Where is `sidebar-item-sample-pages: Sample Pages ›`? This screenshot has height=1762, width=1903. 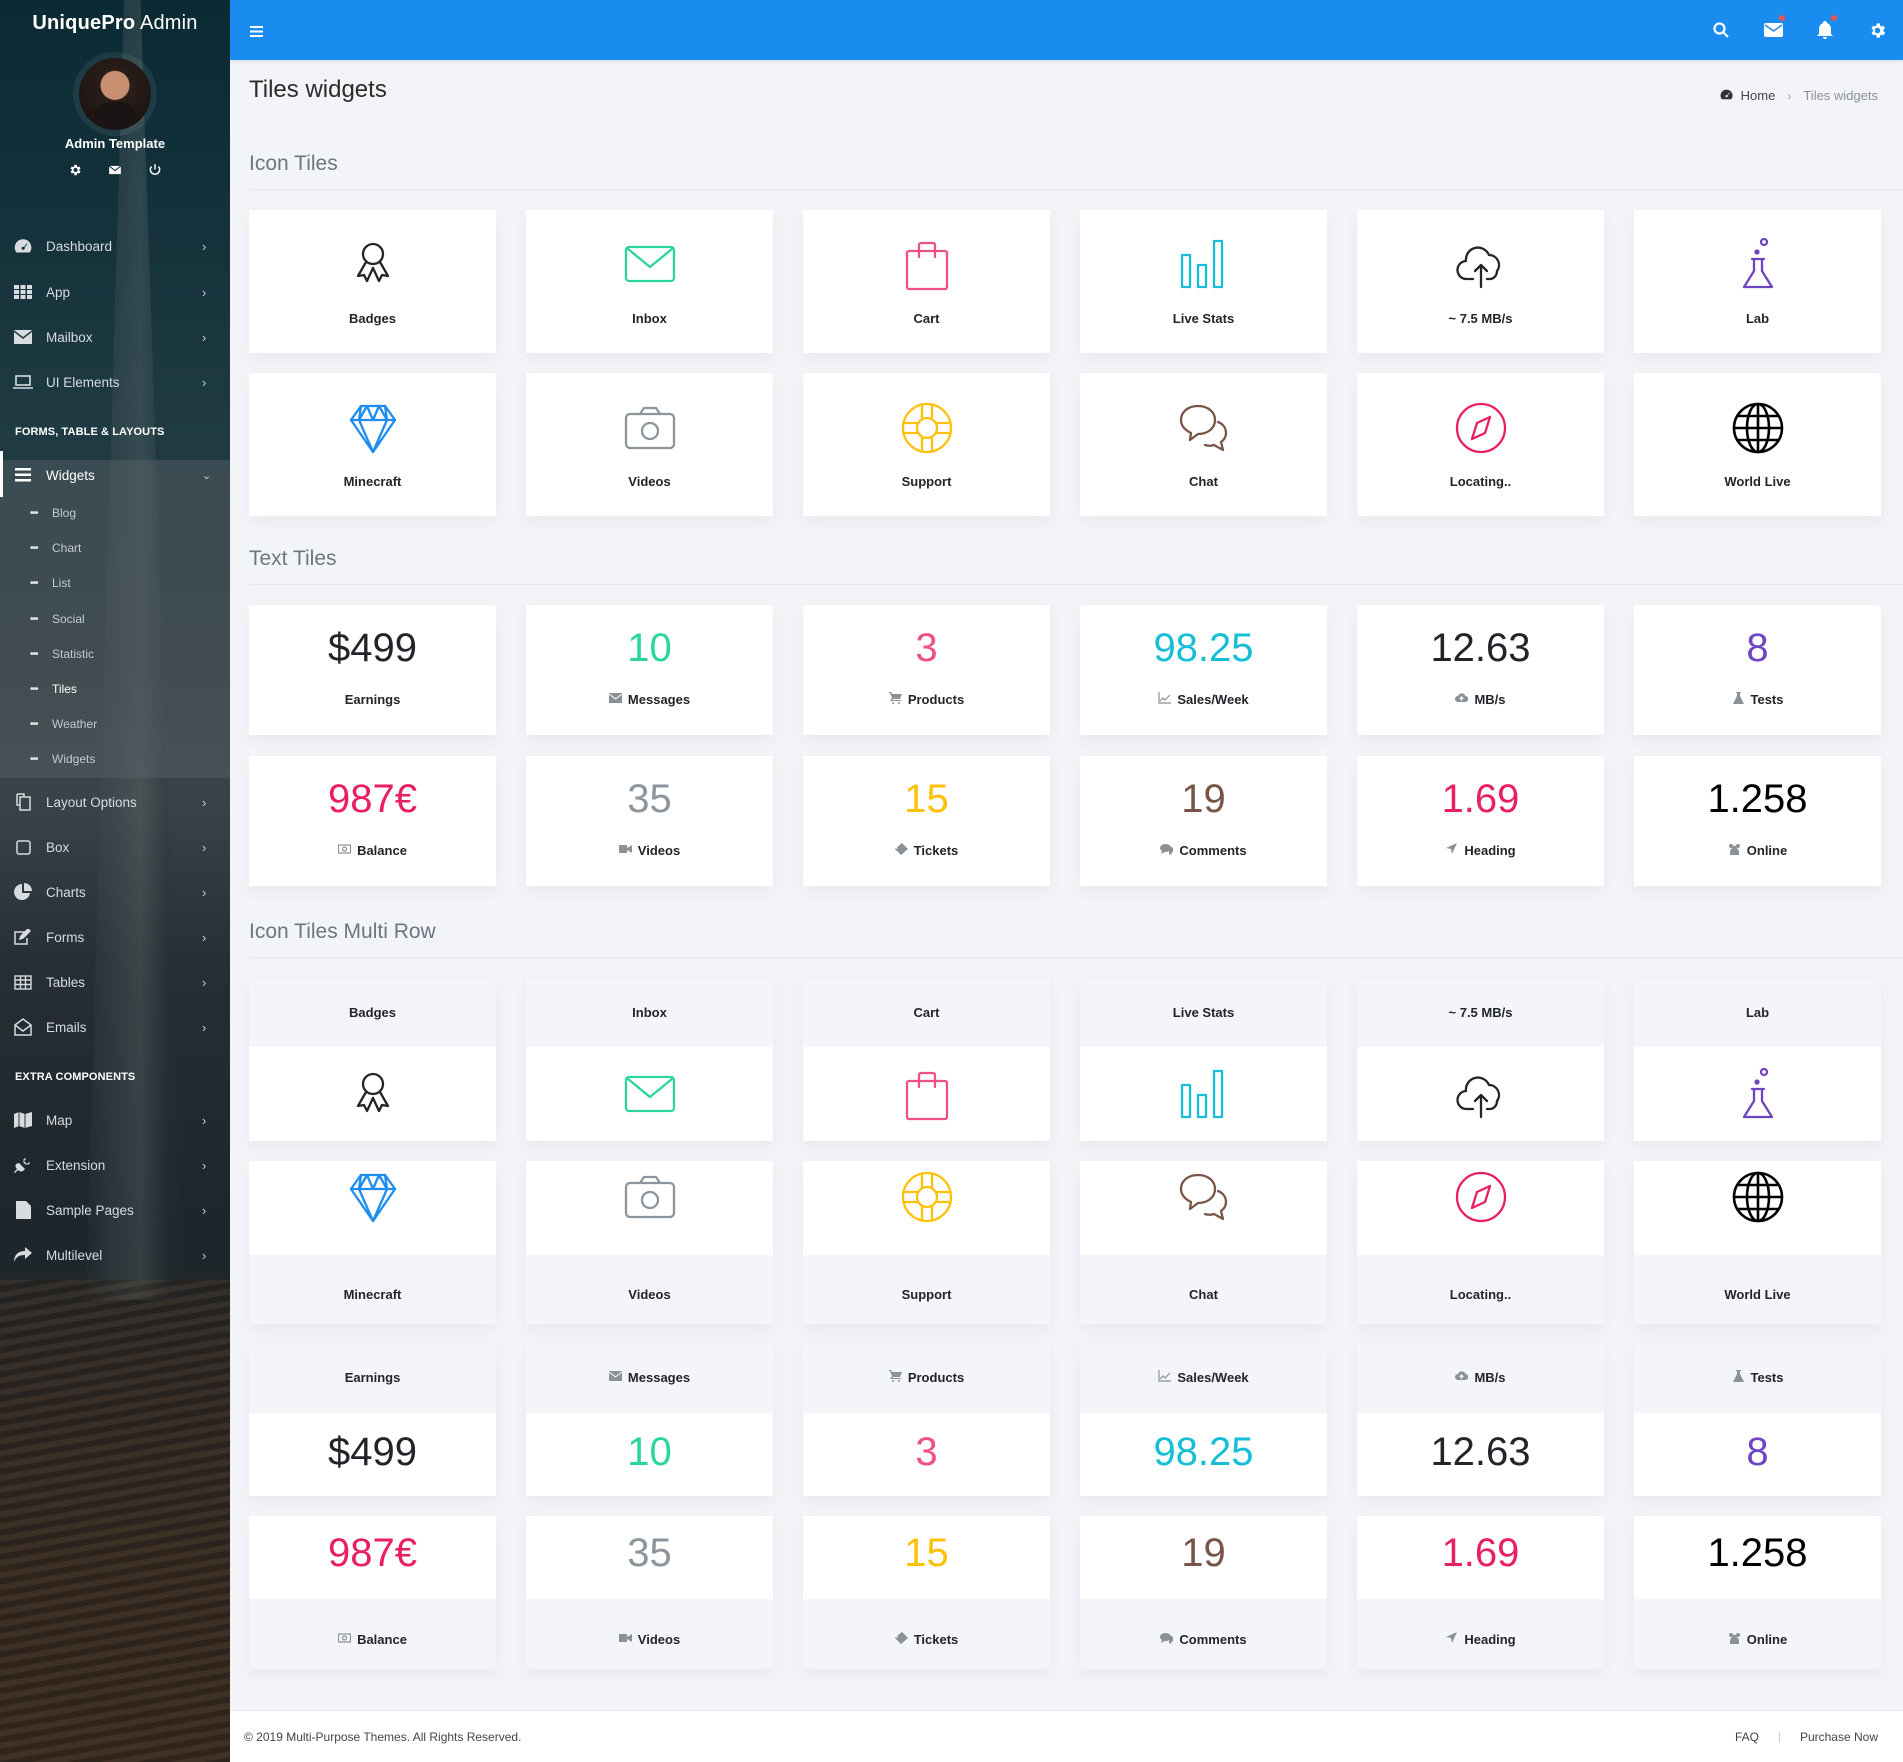 sidebar-item-sample-pages: Sample Pages › is located at coordinates (115, 1210).